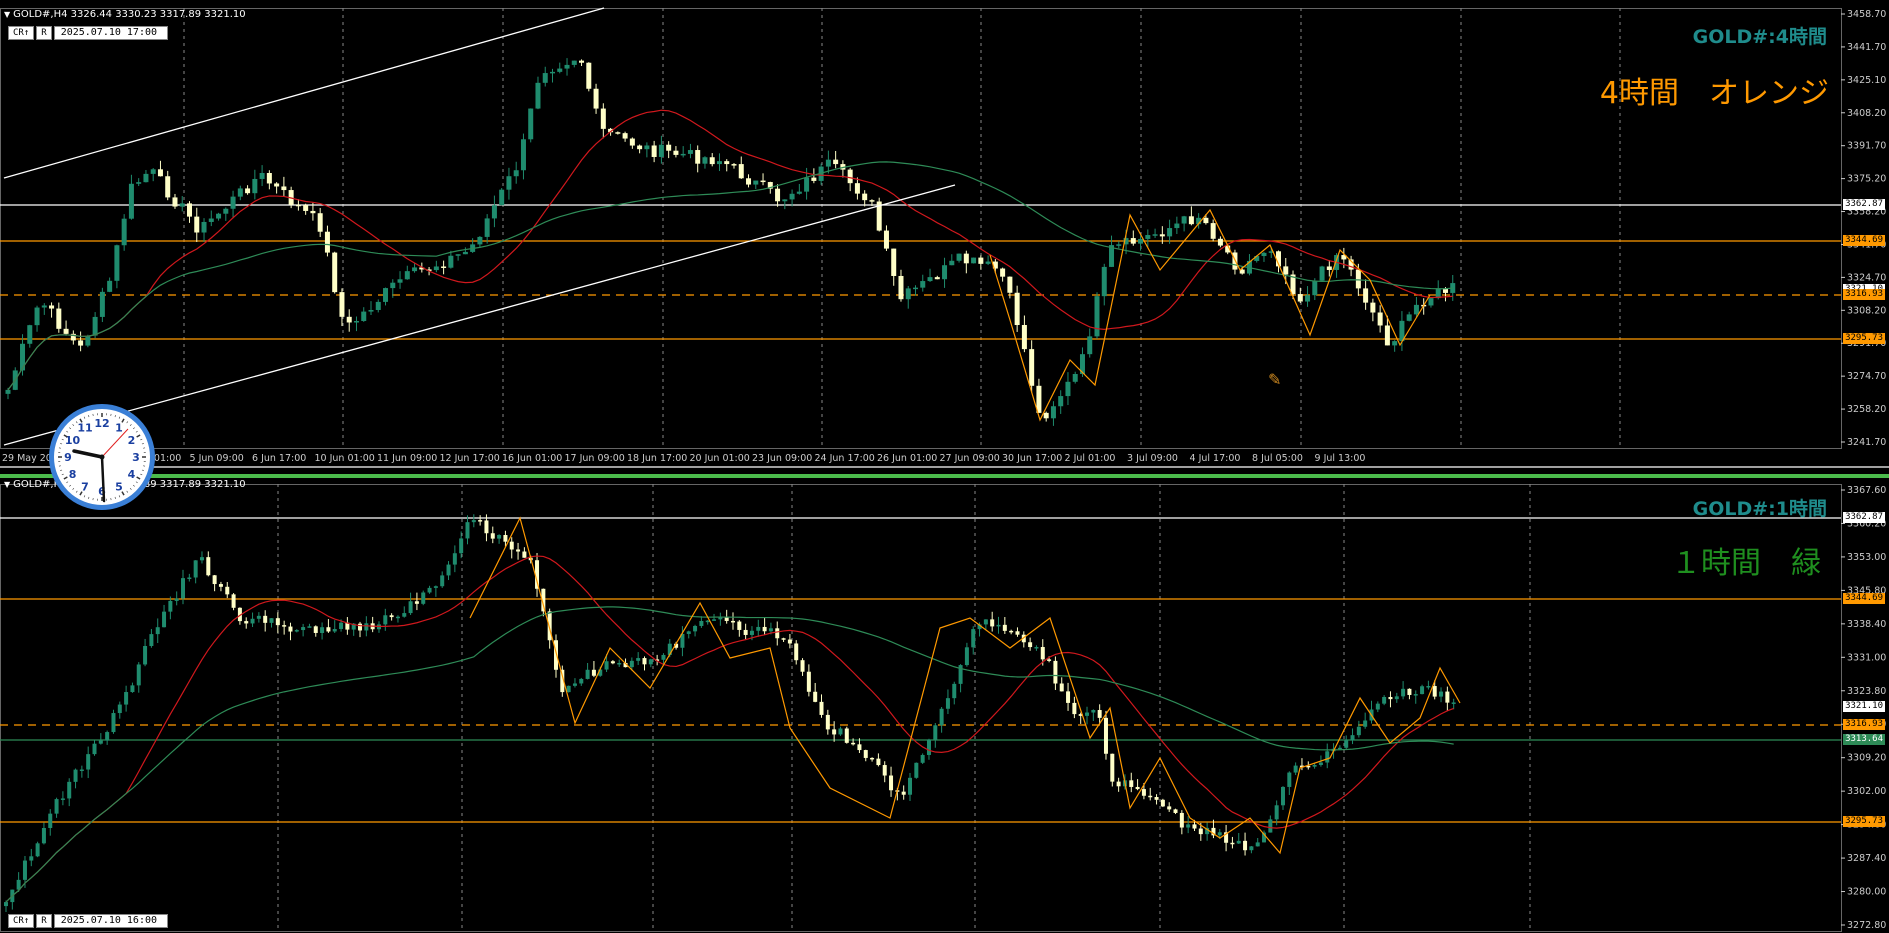  What do you see at coordinates (1866, 376) in the screenshot?
I see `price-tick-label: 3274.70` at bounding box center [1866, 376].